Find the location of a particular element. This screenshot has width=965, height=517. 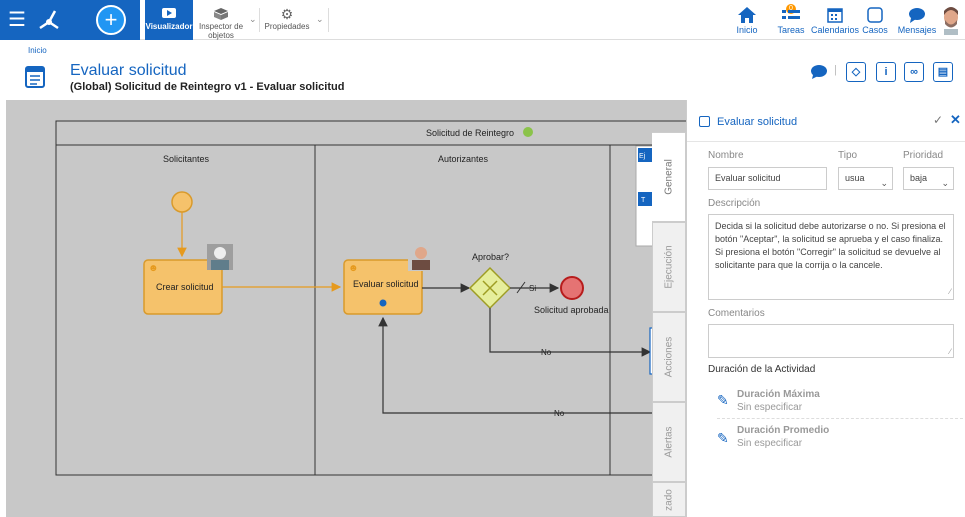

nombre-field: Evaluar solicitud is located at coordinates (767, 178).